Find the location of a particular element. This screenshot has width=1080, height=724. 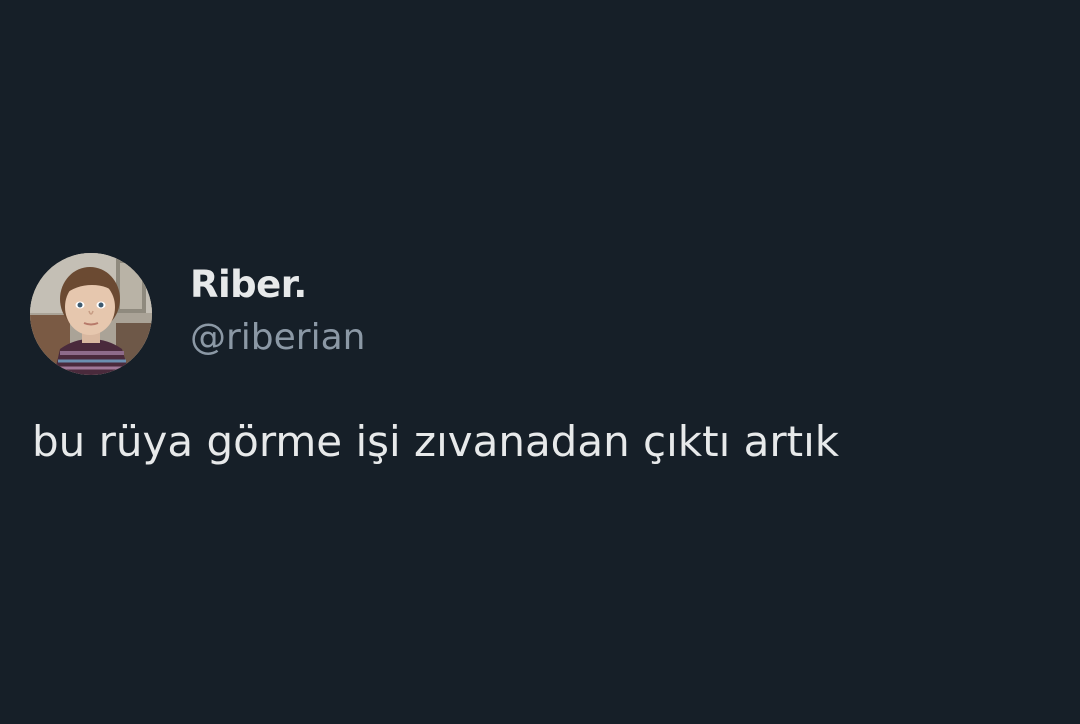

tweet-text: bu rüya görme işi zıvanadan çıktı artık is located at coordinates (436, 441).